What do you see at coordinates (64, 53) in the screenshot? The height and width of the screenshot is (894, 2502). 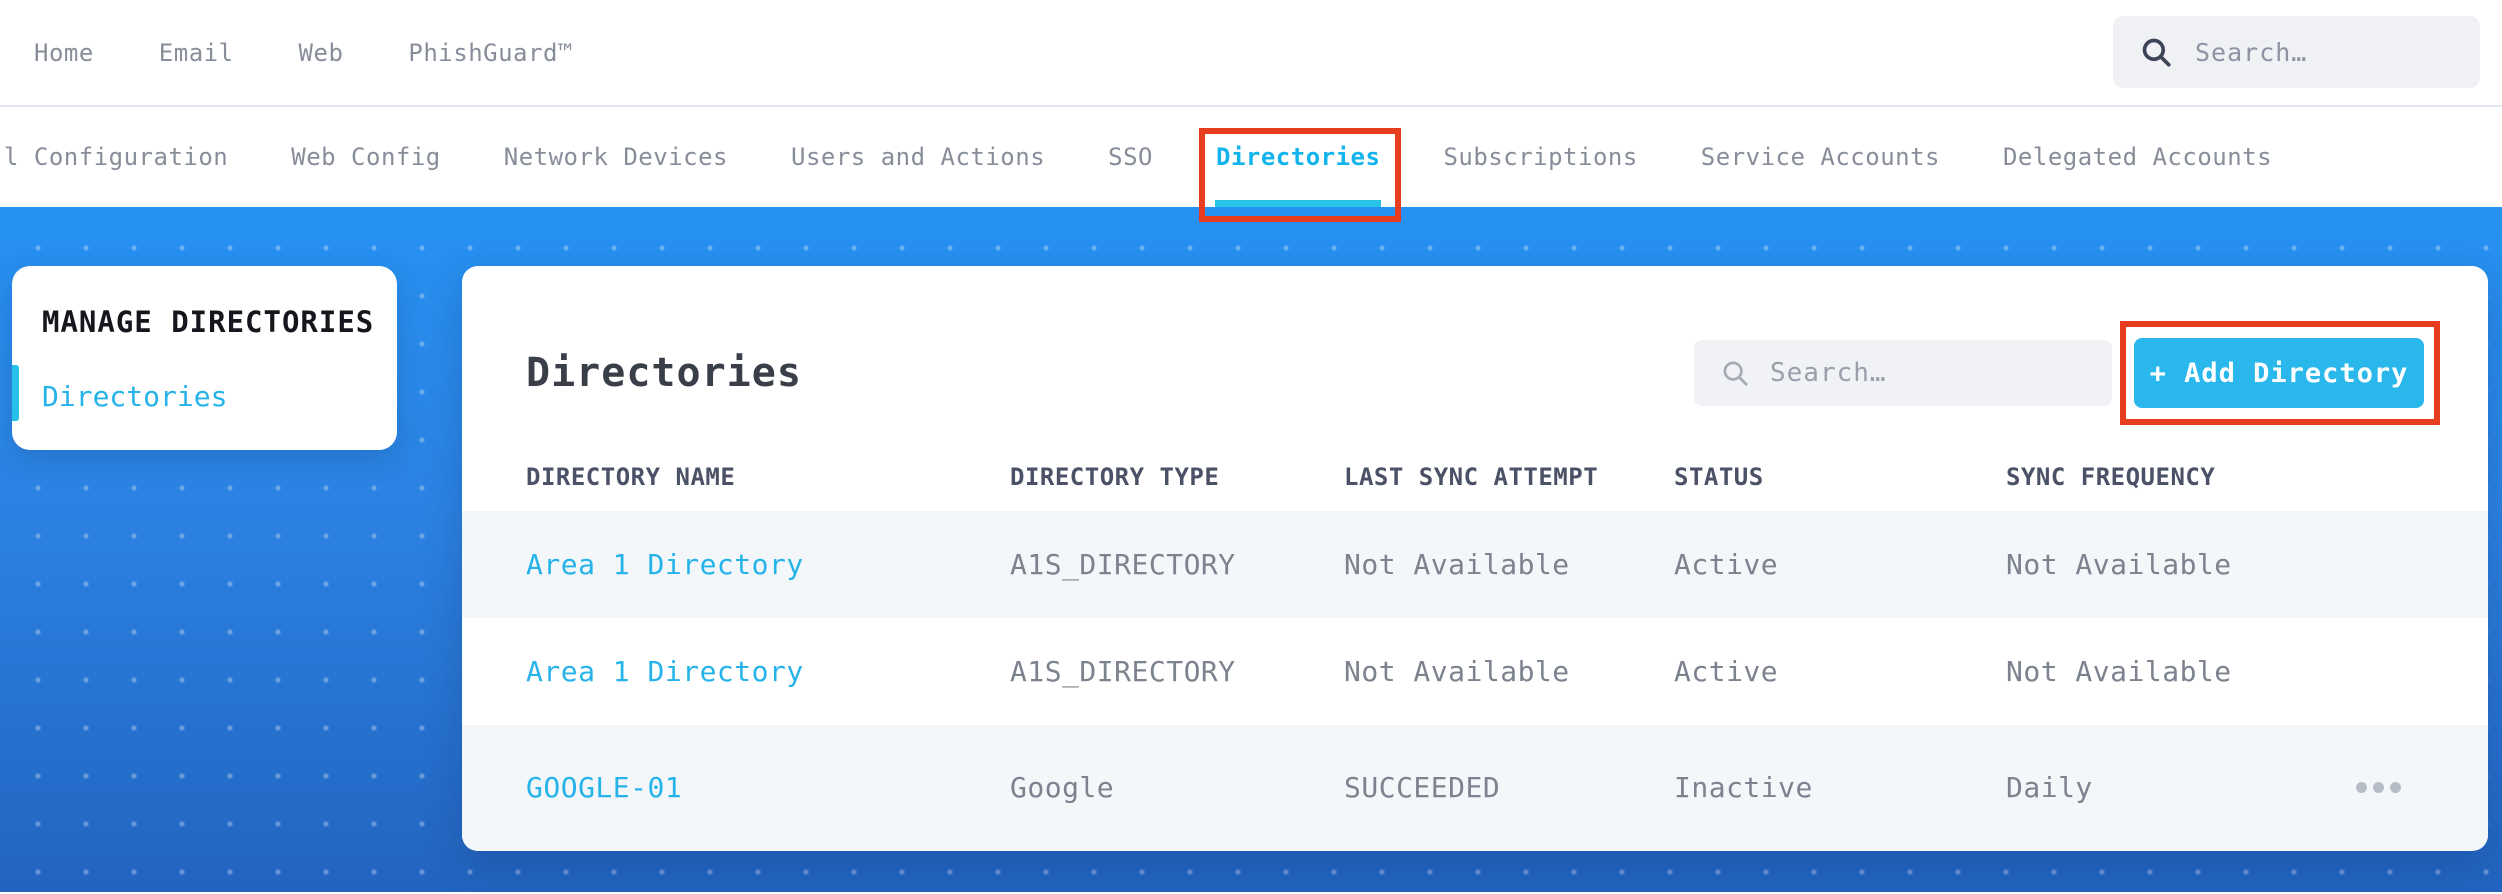 I see `nav-item-home: Home` at bounding box center [64, 53].